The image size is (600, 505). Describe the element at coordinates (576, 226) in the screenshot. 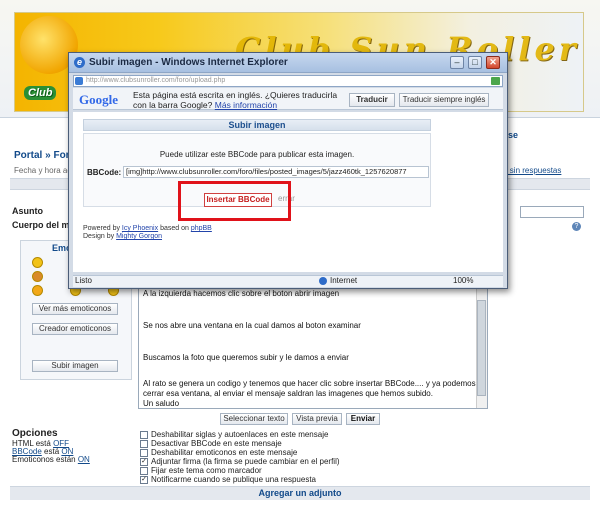

I see `help-icon: ?` at that location.